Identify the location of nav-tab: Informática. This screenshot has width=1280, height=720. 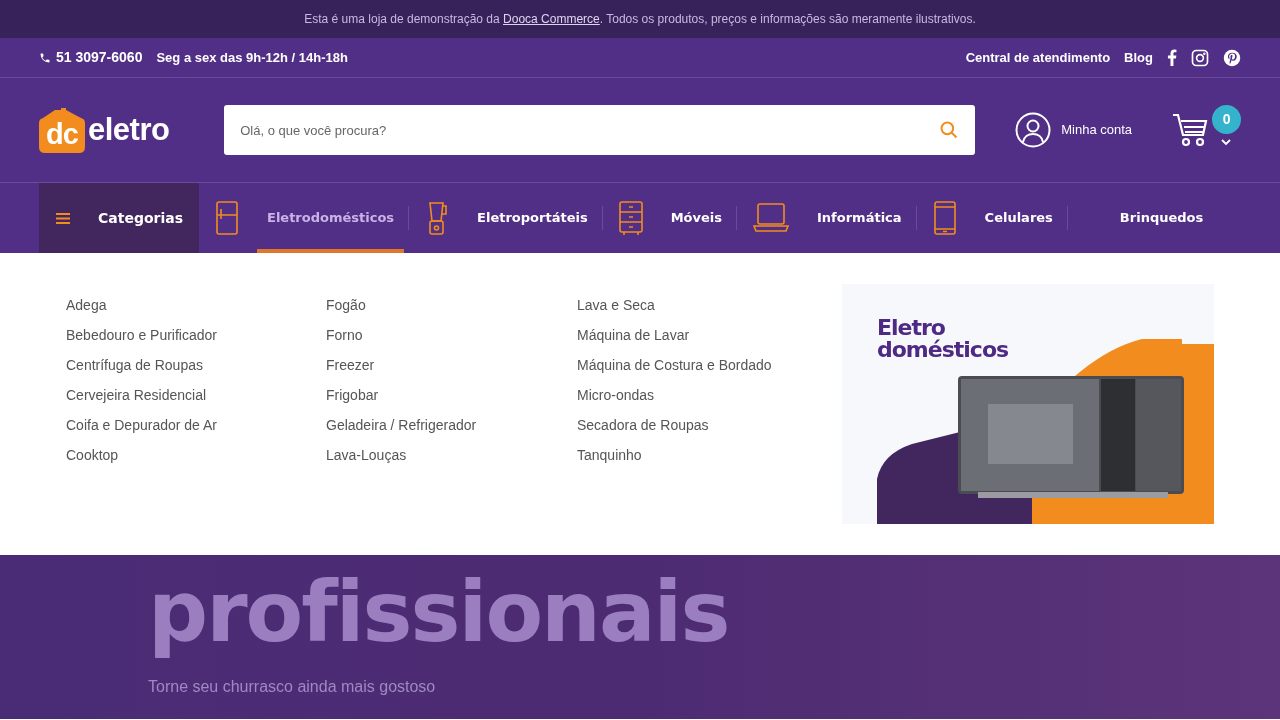
(859, 218).